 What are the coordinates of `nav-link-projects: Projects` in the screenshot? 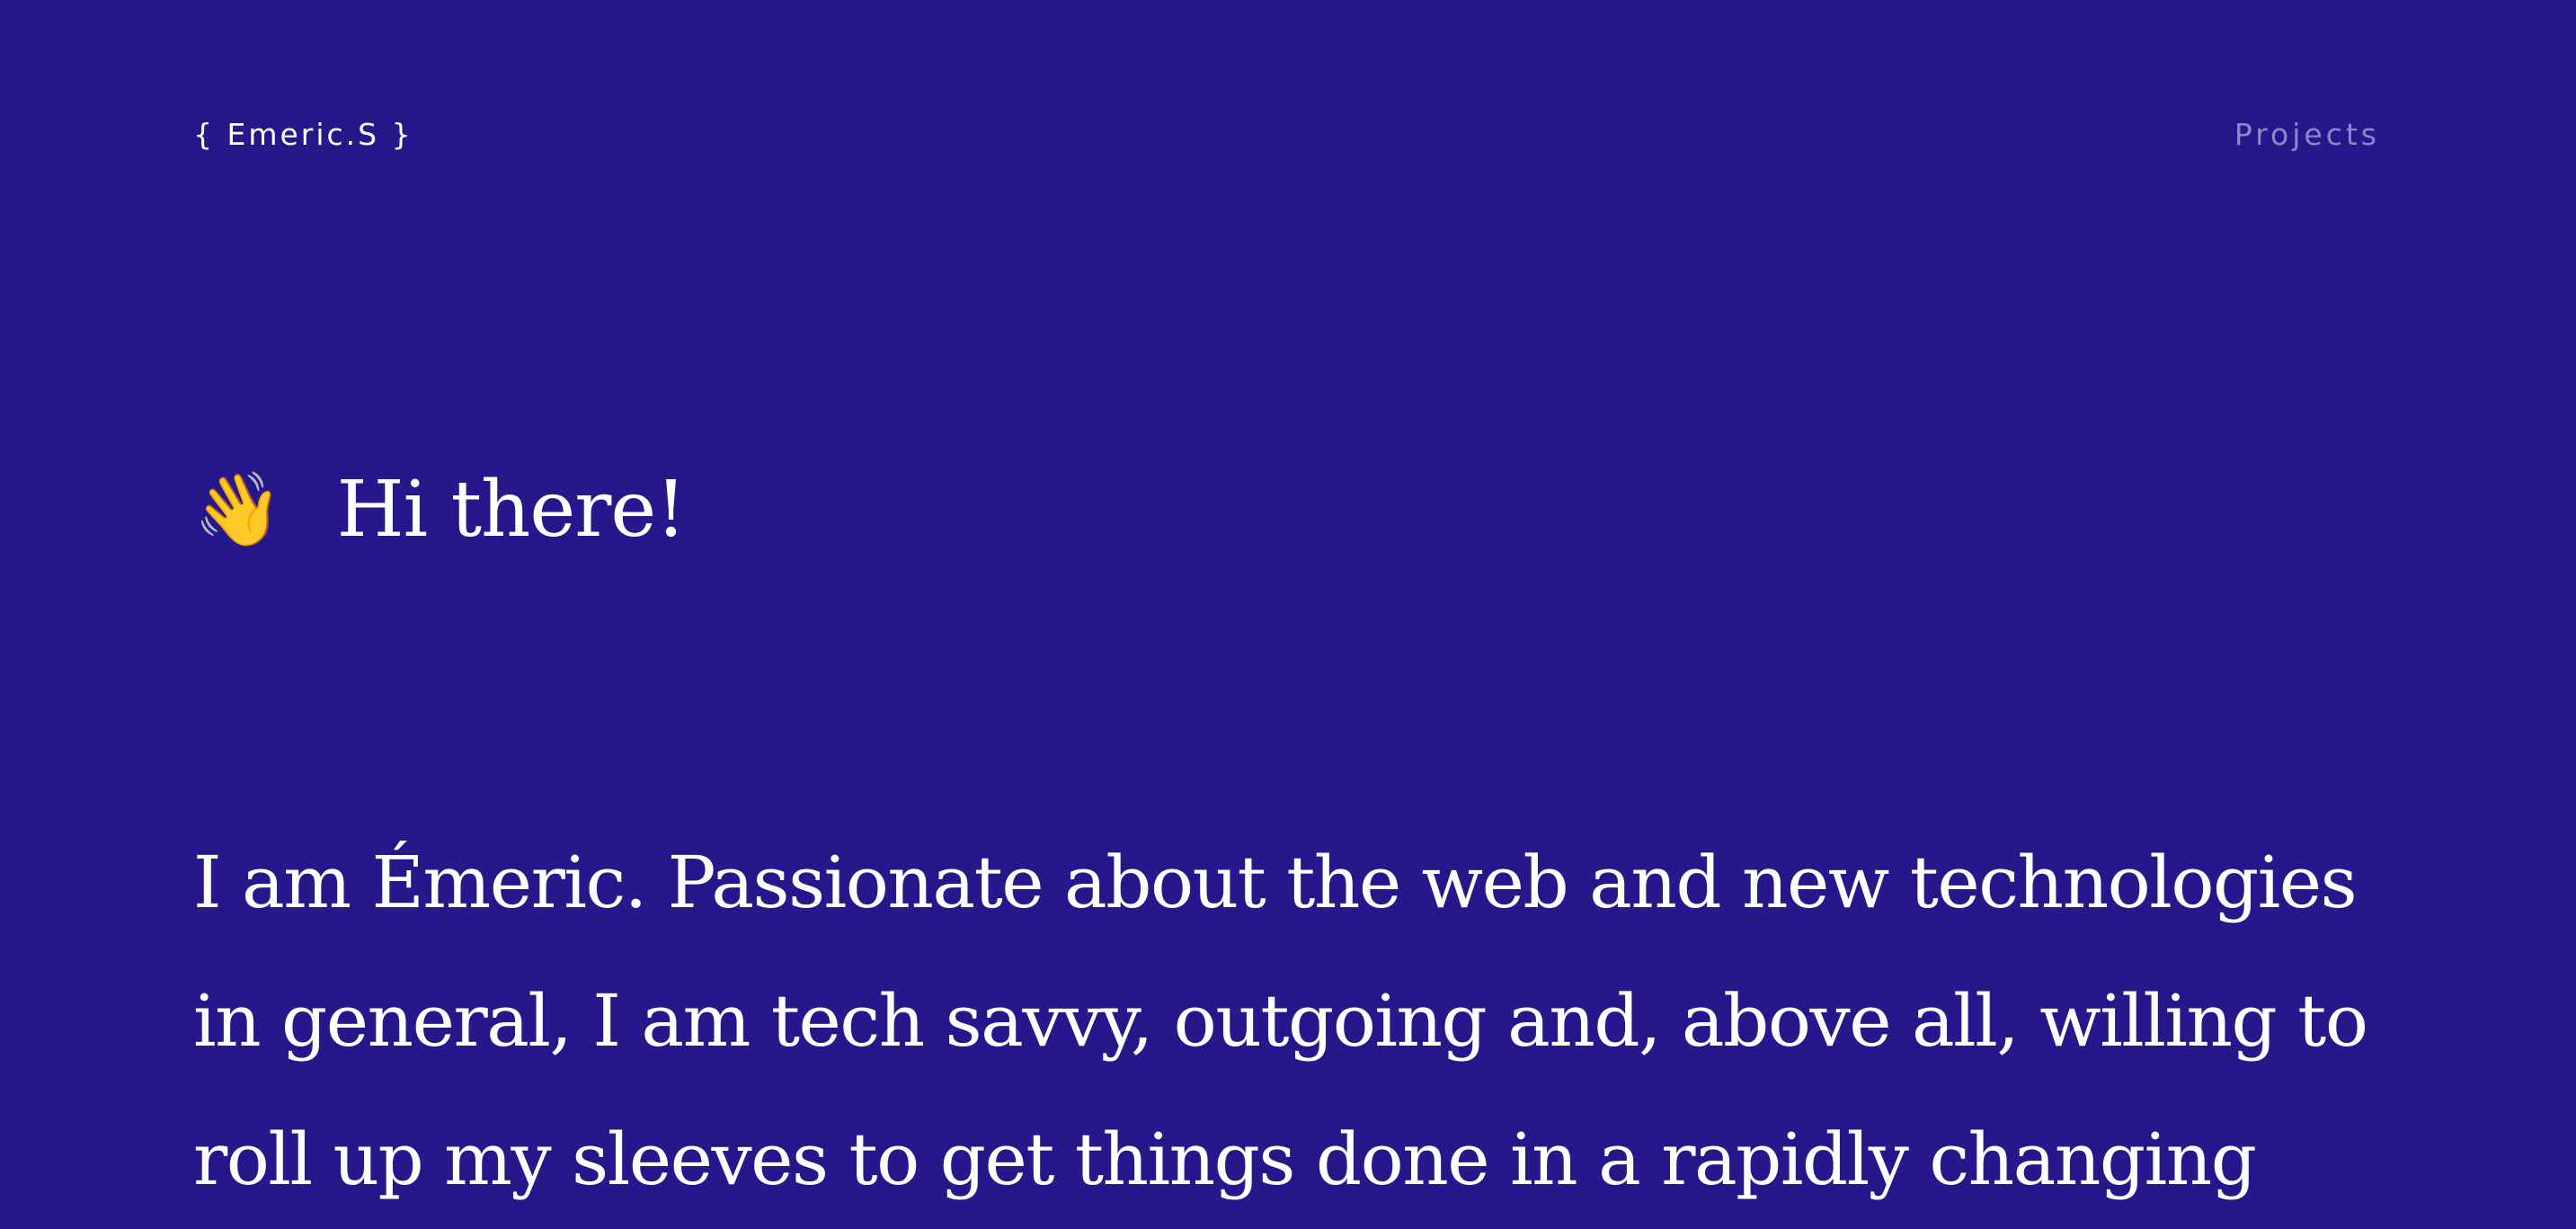 It's located at (2307, 135).